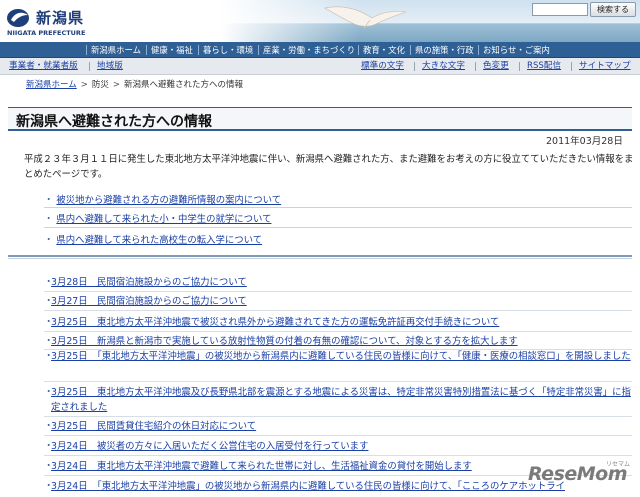  Describe the element at coordinates (46, 33) in the screenshot. I see `logo-subtitle: NIIGATA PREFECTURE` at that location.